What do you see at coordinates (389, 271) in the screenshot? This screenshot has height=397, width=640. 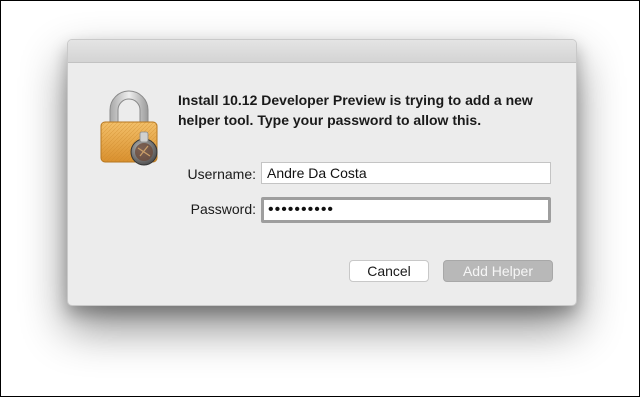 I see `cancel-button: Cancel` at bounding box center [389, 271].